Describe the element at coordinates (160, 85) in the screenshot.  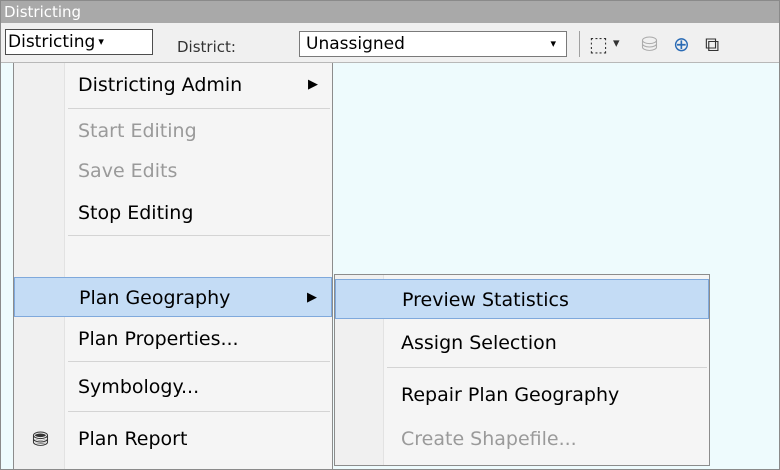
I see `menu-item-label: Districting Admin` at that location.